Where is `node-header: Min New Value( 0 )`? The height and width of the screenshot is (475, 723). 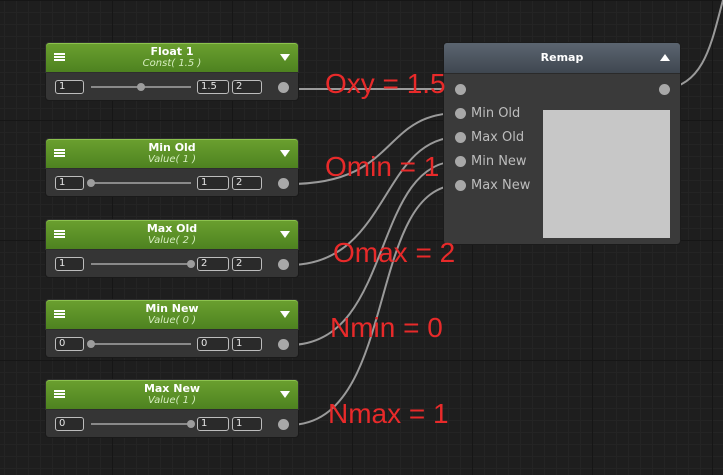 node-header: Min New Value( 0 ) is located at coordinates (172, 314).